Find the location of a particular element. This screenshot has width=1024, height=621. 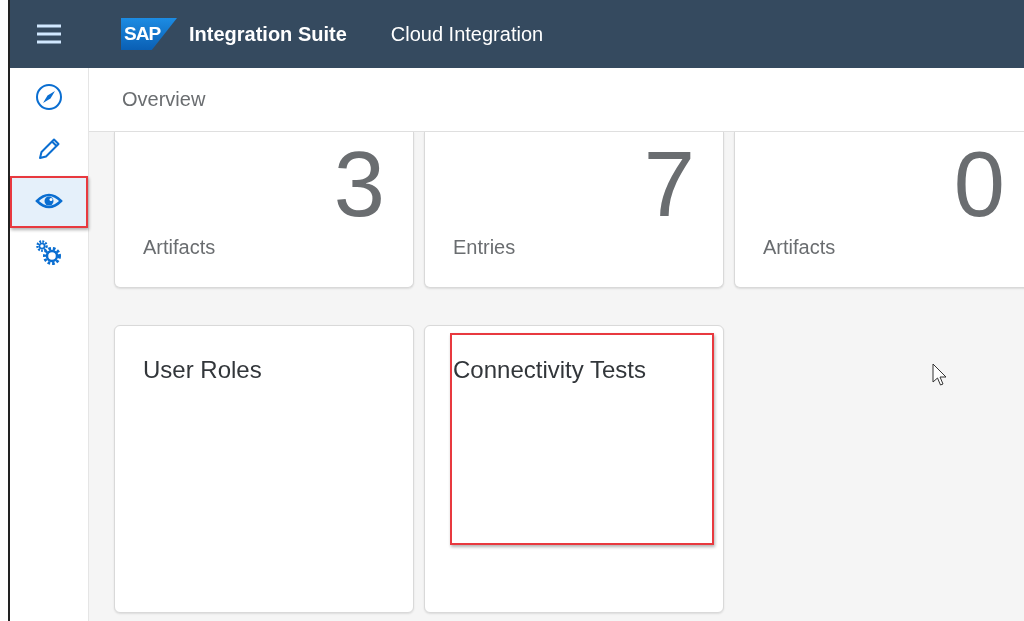

compass-icon is located at coordinates (49, 97).